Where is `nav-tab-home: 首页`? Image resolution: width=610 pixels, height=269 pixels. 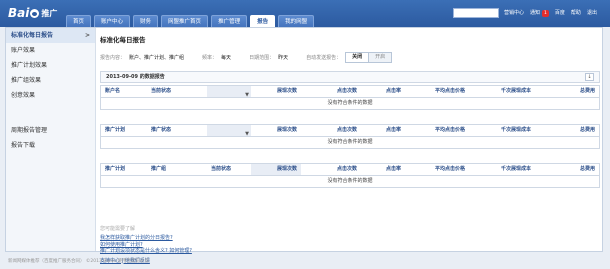
nav-tab-home: 首页 is located at coordinates (79, 21).